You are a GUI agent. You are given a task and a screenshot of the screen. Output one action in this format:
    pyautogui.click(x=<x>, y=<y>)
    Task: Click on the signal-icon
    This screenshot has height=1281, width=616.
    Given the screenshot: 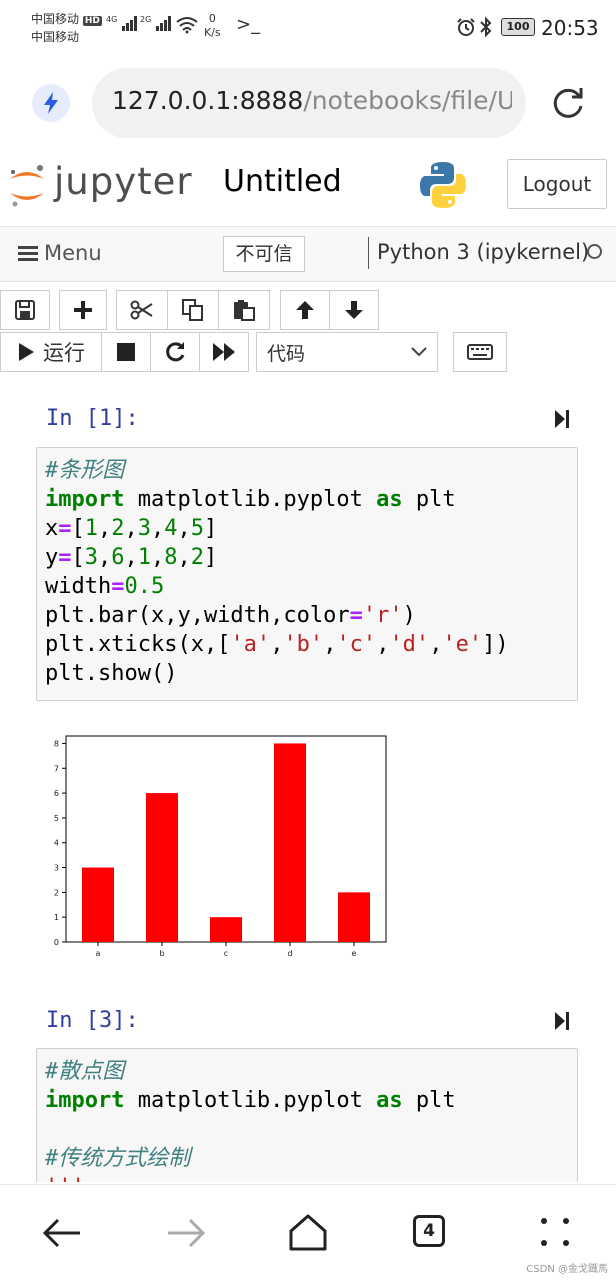 What is the action you would take?
    pyautogui.click(x=129, y=23)
    